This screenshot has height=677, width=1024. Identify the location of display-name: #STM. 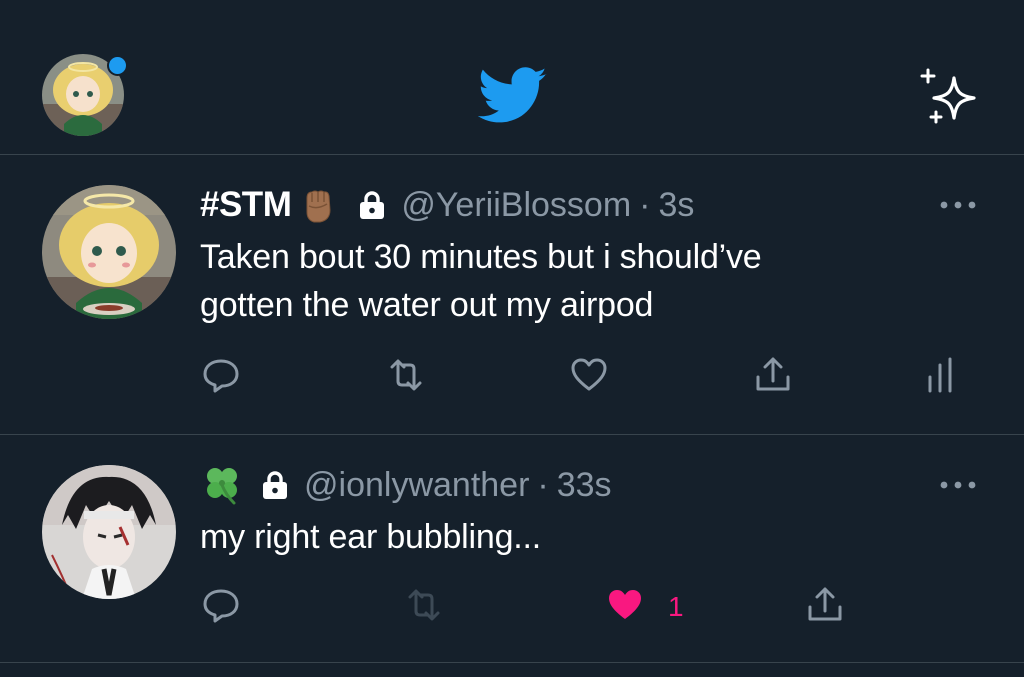
(246, 205).